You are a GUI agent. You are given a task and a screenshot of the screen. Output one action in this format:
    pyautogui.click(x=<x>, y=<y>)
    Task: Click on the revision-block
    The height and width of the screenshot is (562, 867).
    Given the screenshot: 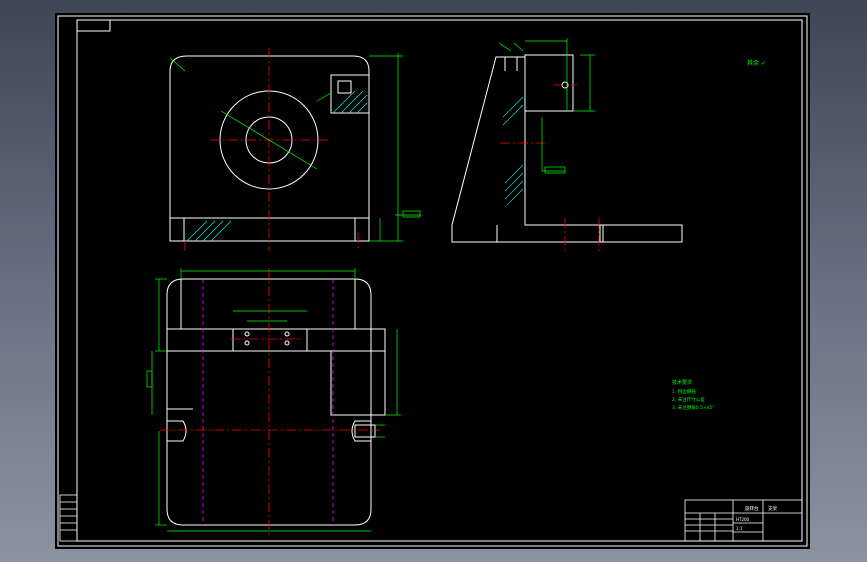 What is the action you would take?
    pyautogui.click(x=68, y=518)
    